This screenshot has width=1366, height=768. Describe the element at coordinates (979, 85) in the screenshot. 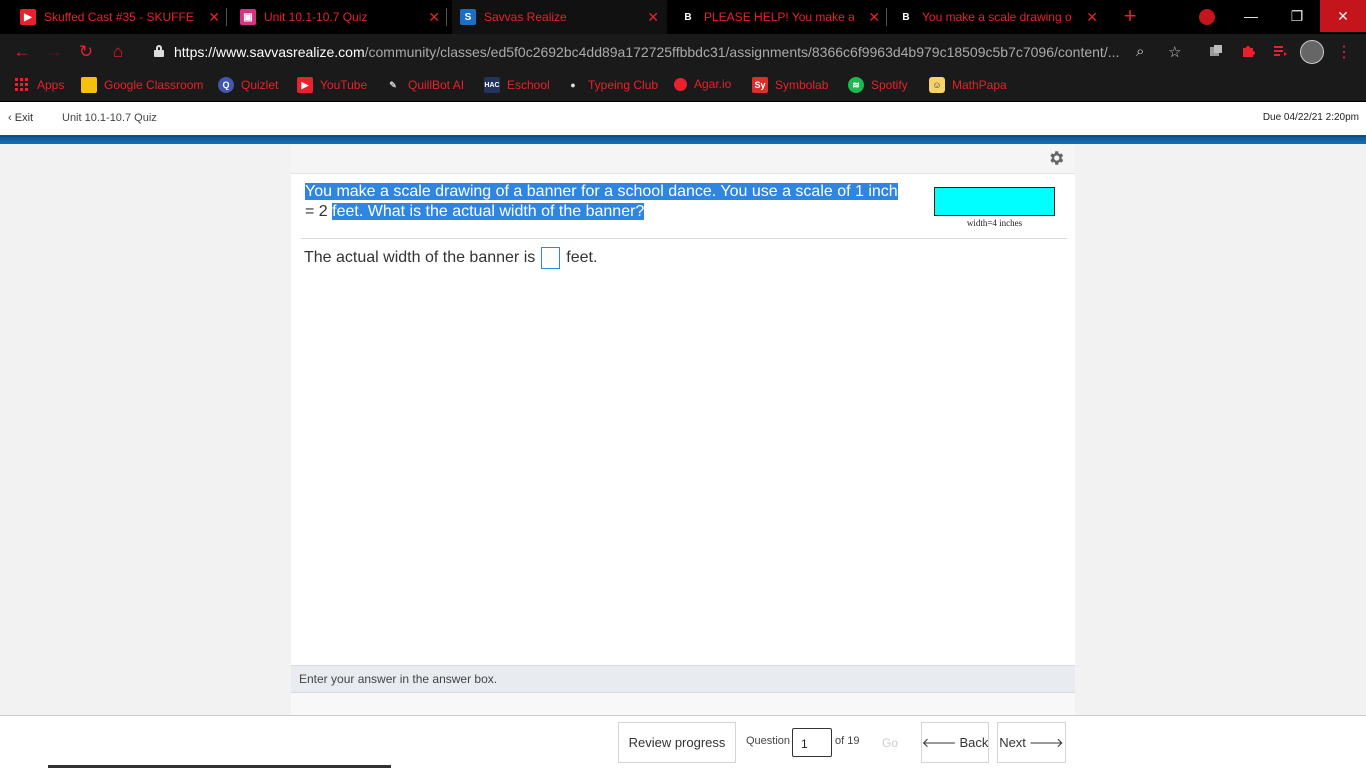

I see `bookmark-label: MathPapa` at that location.